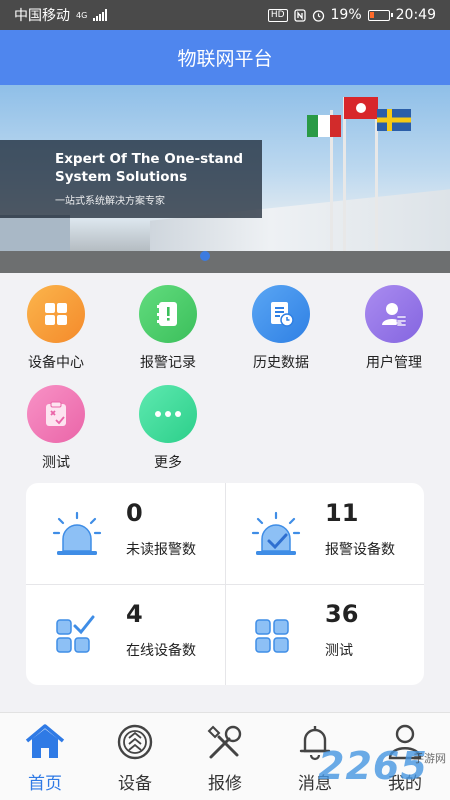 Image resolution: width=450 pixels, height=800 pixels. What do you see at coordinates (45, 741) in the screenshot?
I see `home-icon` at bounding box center [45, 741].